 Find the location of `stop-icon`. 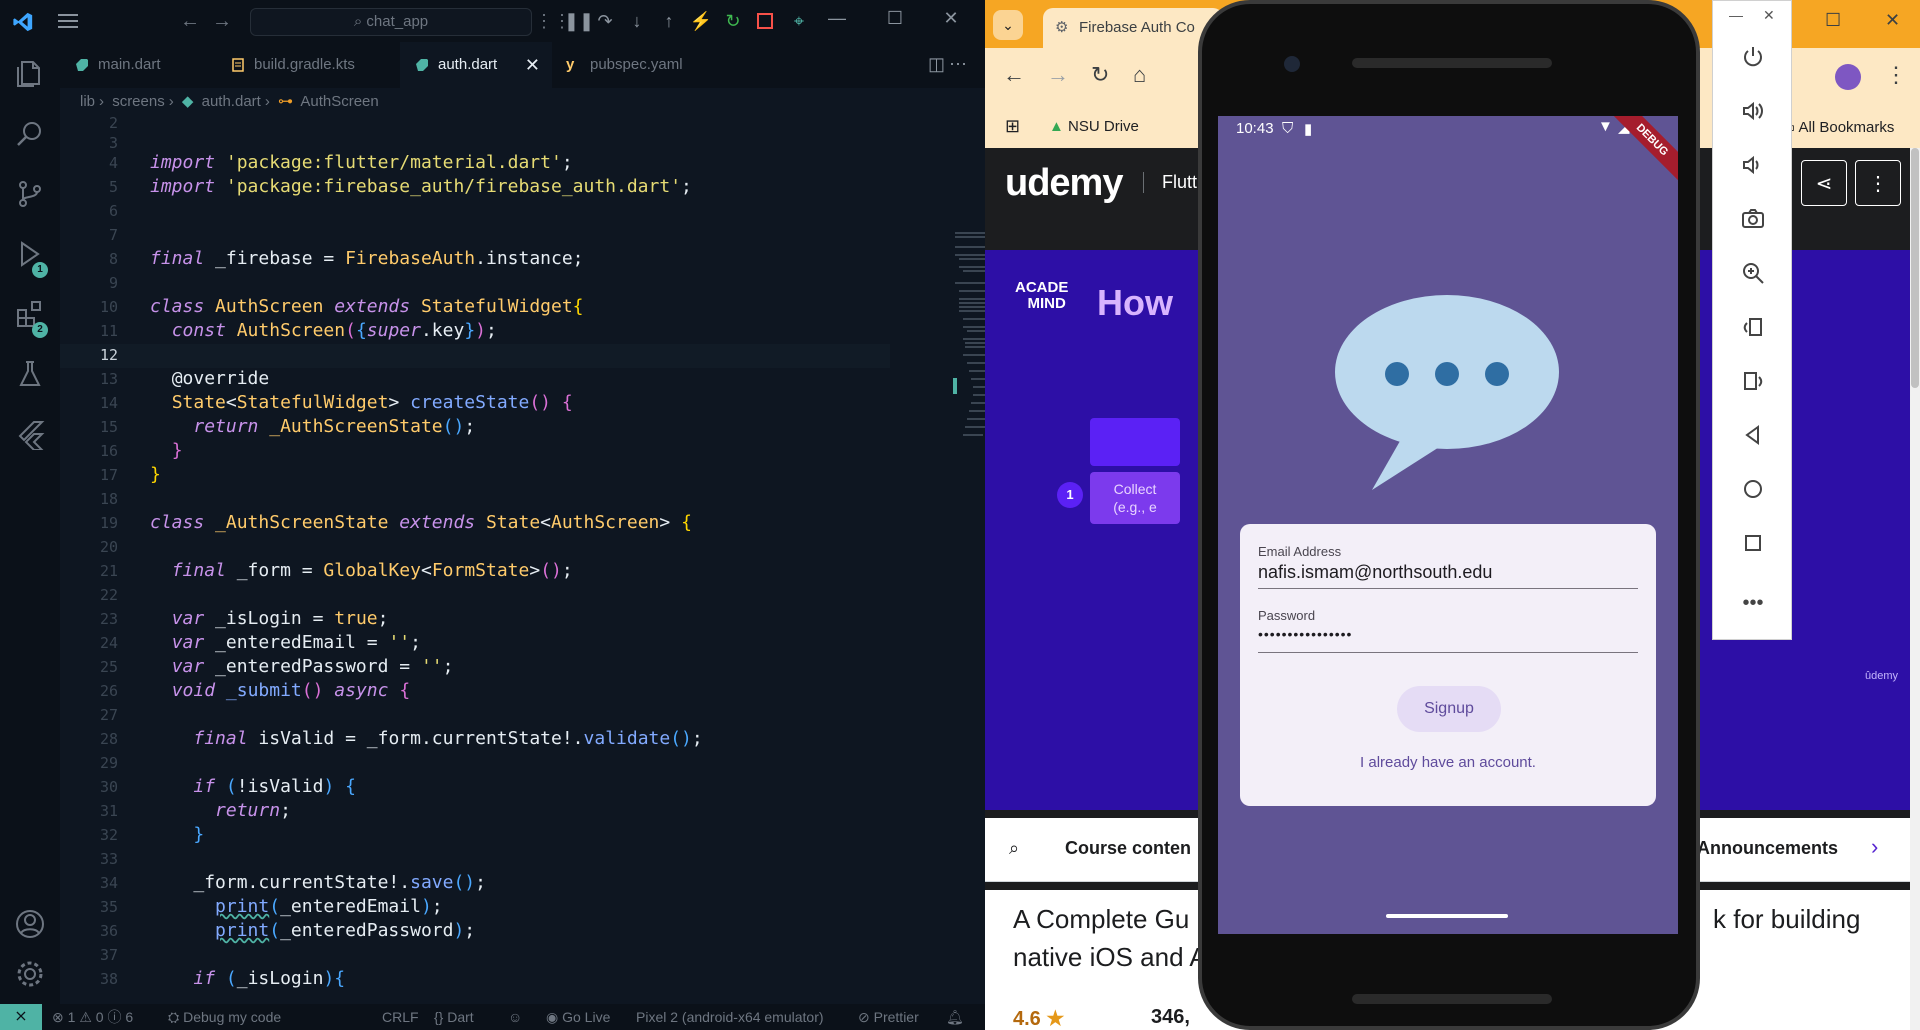

stop-icon is located at coordinates (765, 21).